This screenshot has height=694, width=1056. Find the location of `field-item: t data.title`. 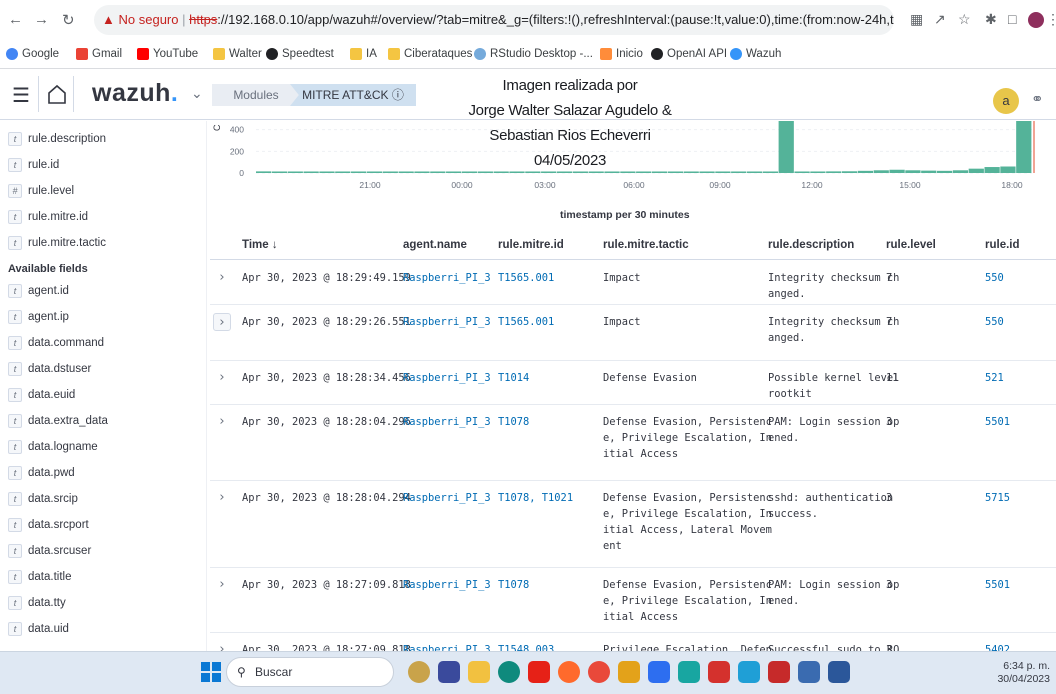

field-item: t data.title is located at coordinates (39, 577).